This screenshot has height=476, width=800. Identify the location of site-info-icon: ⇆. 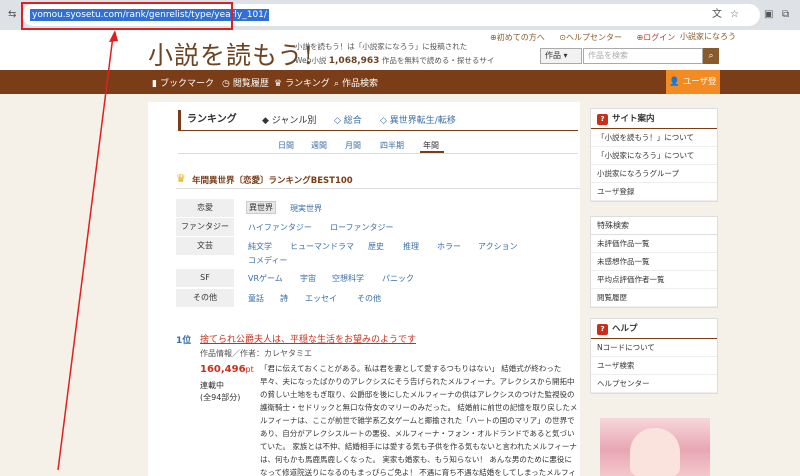
(12, 15).